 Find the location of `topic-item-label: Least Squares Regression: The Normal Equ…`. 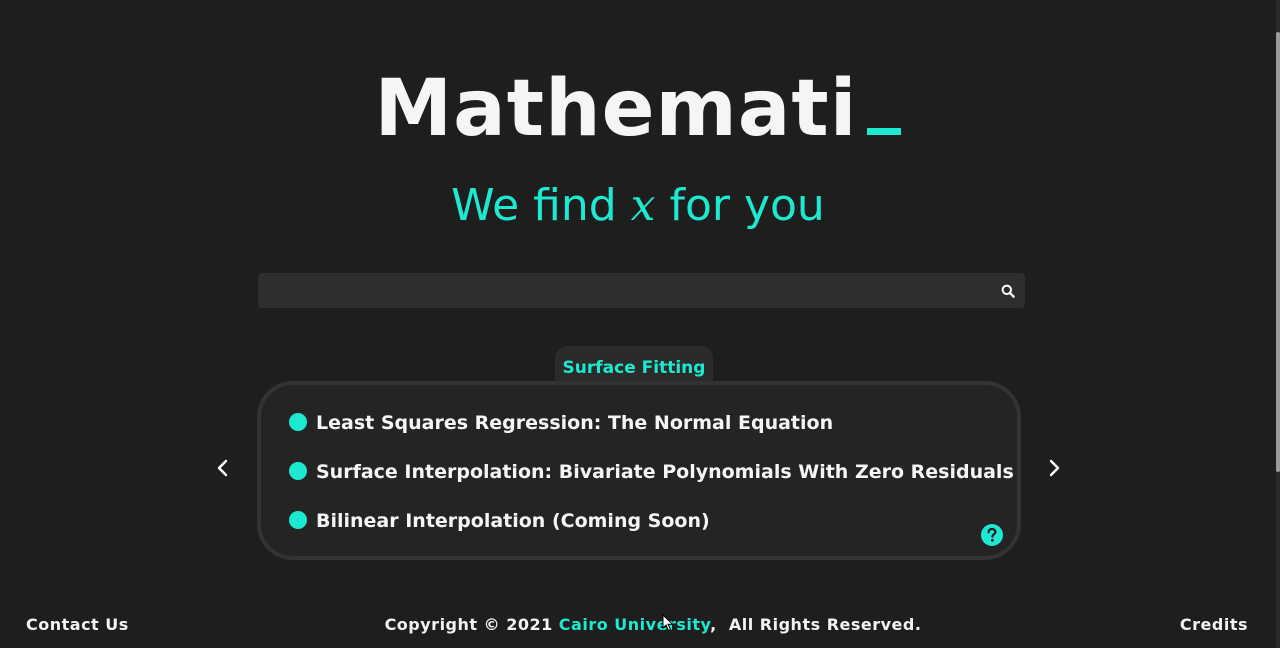

topic-item-label: Least Squares Regression: The Normal Equ… is located at coordinates (575, 423).